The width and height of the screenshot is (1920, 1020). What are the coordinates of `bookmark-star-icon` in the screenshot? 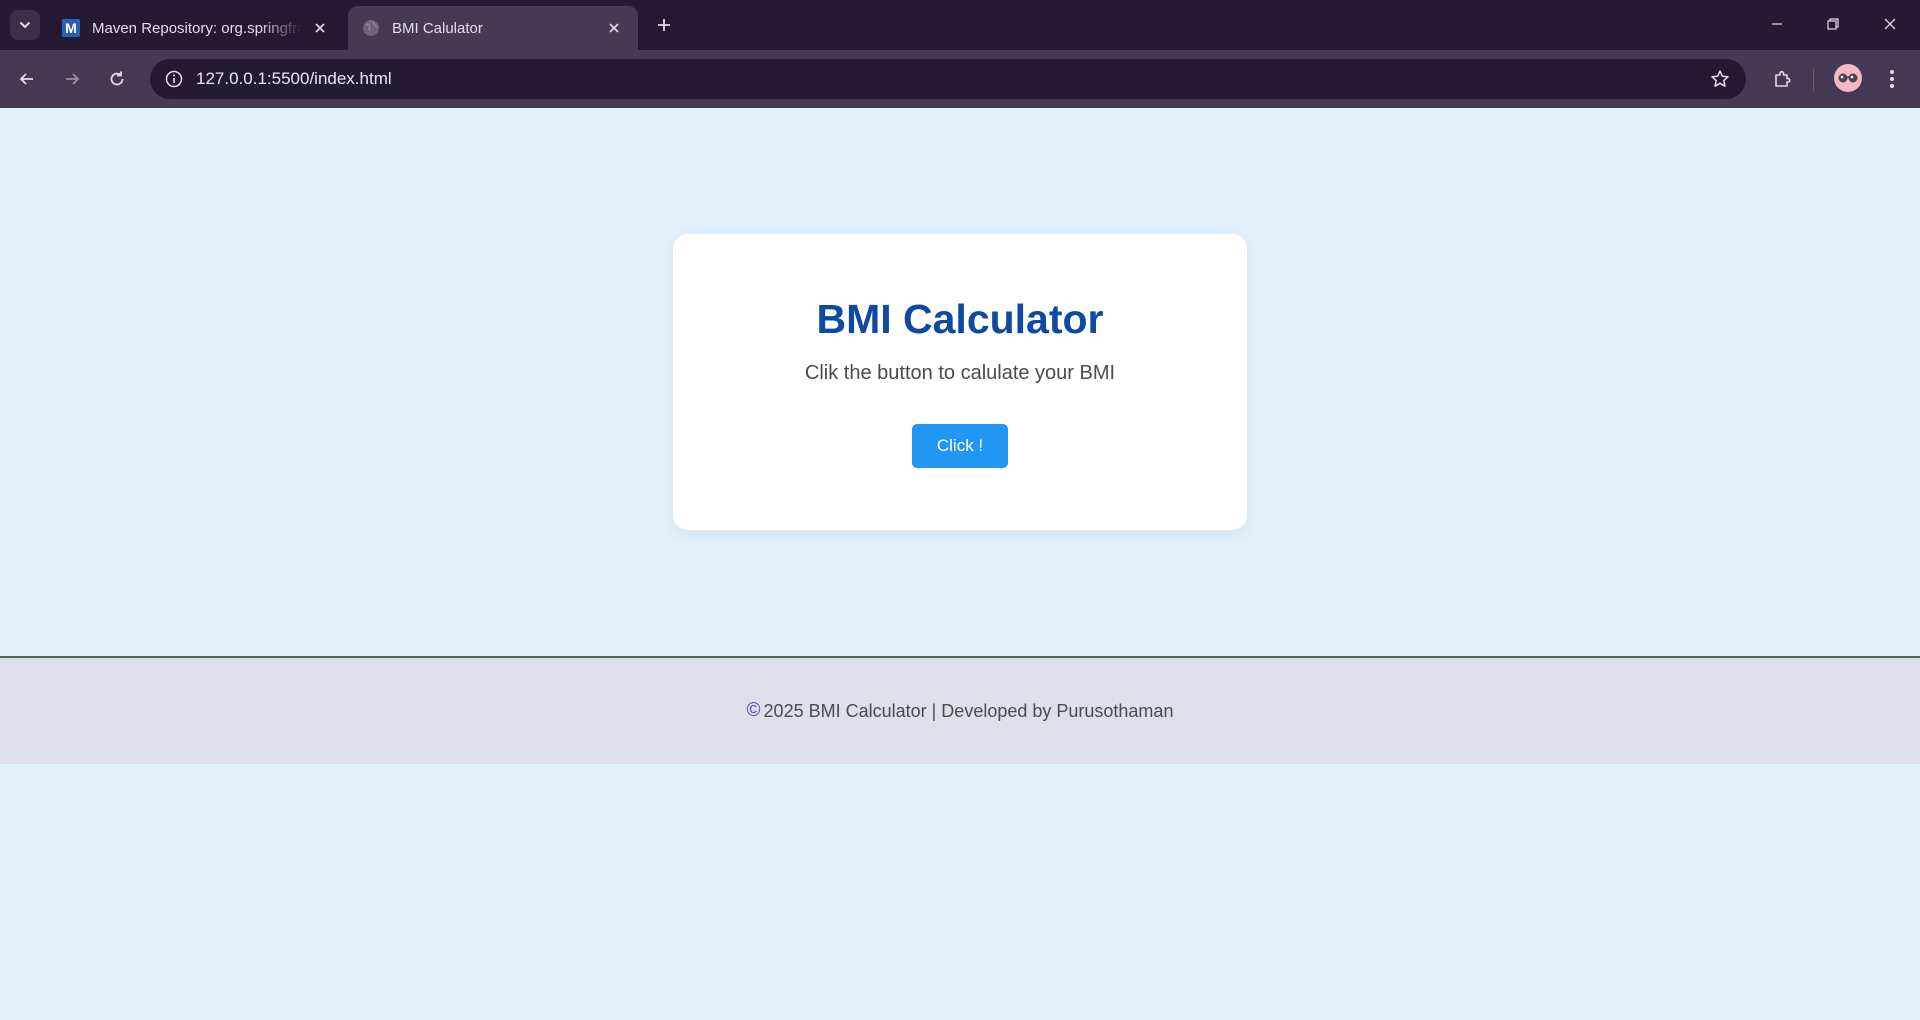 It's located at (1720, 79).